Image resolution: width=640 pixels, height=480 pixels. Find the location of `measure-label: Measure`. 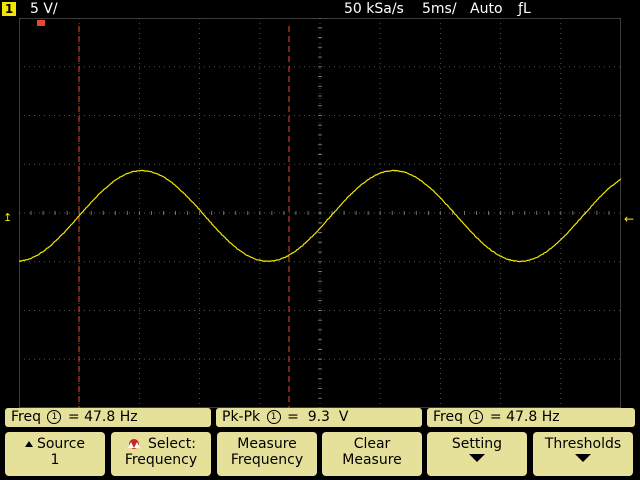

measure-label: Measure is located at coordinates (267, 444).